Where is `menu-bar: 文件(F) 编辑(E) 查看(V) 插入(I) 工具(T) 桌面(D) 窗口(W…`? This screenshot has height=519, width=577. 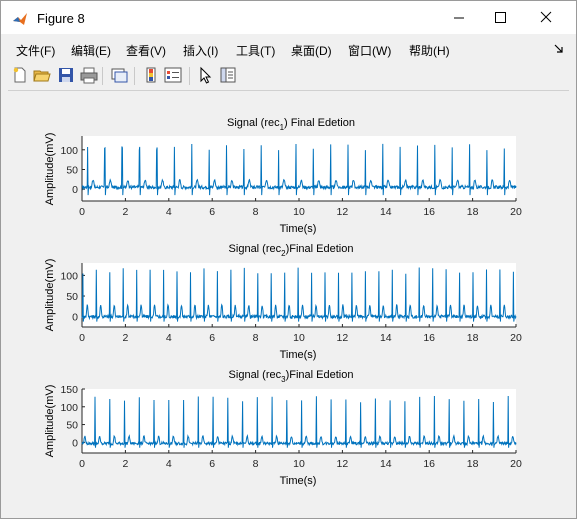 menu-bar: 文件(F) 编辑(E) 查看(V) 插入(I) 工具(T) 桌面(D) 窗口(W… is located at coordinates (288, 49).